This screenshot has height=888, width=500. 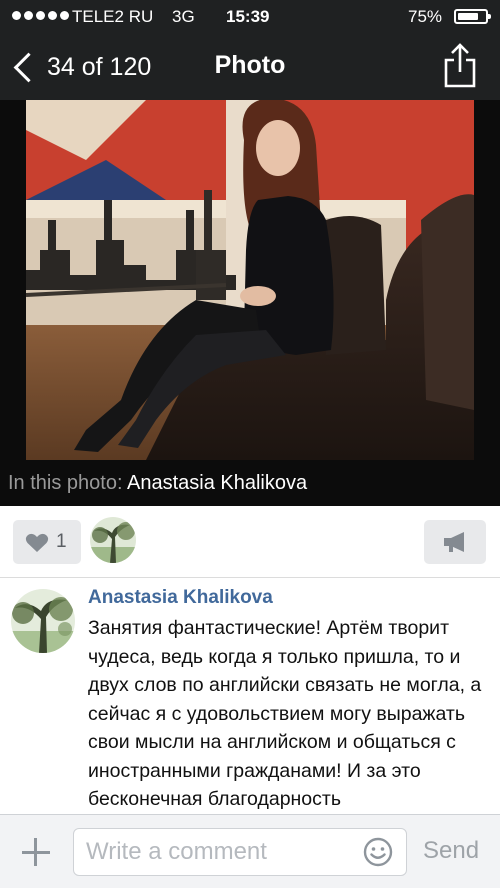 I want to click on heart-icon, so click(x=37, y=542).